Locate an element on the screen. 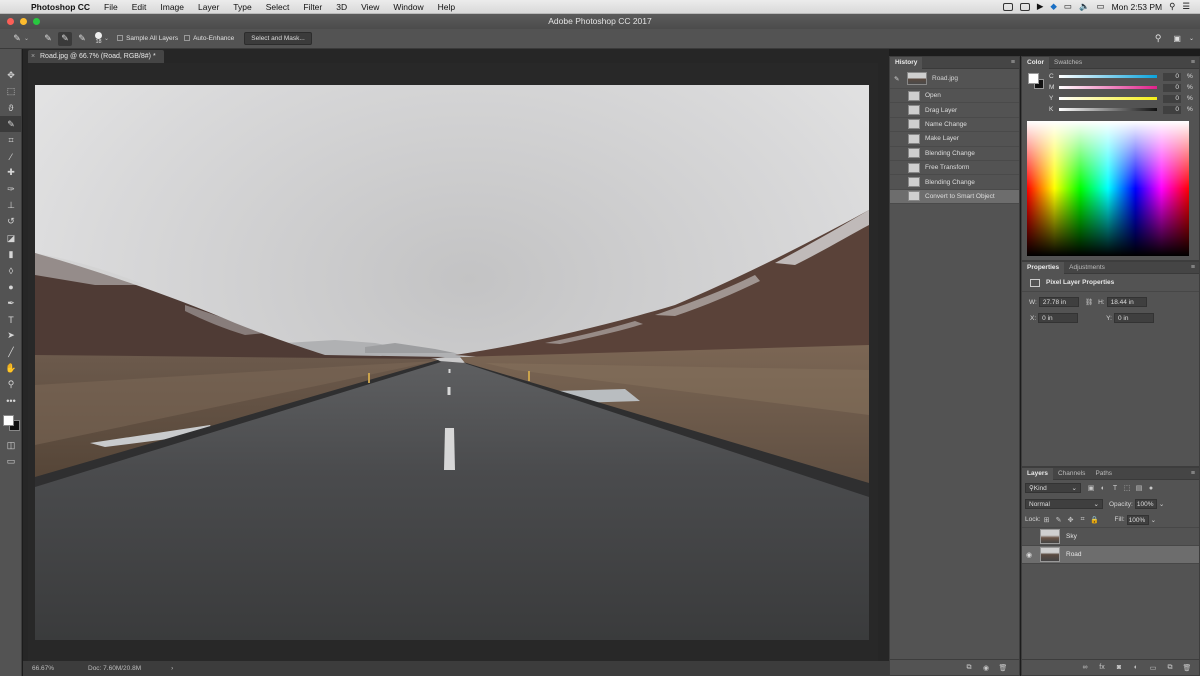  document-tab: × Road.jpg @ 66.7% (Road, RGB/8#) * is located at coordinates (96, 56).